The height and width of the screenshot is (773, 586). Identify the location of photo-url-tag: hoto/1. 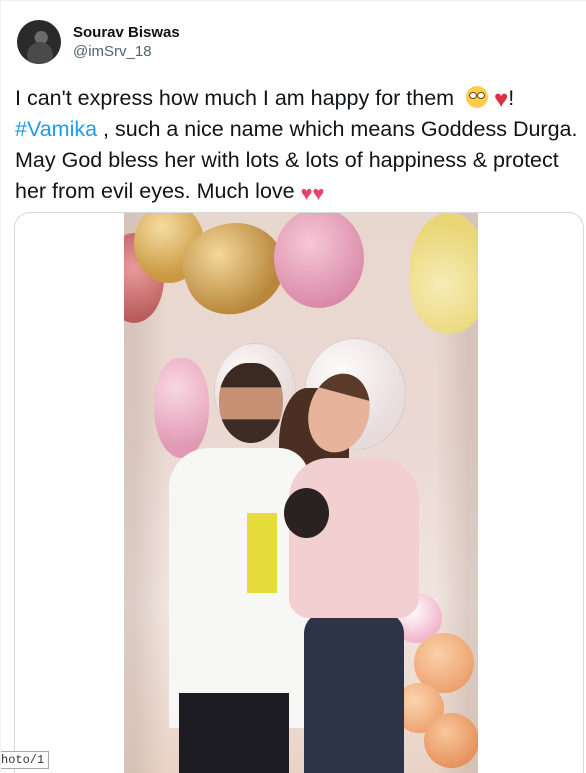
(25, 760).